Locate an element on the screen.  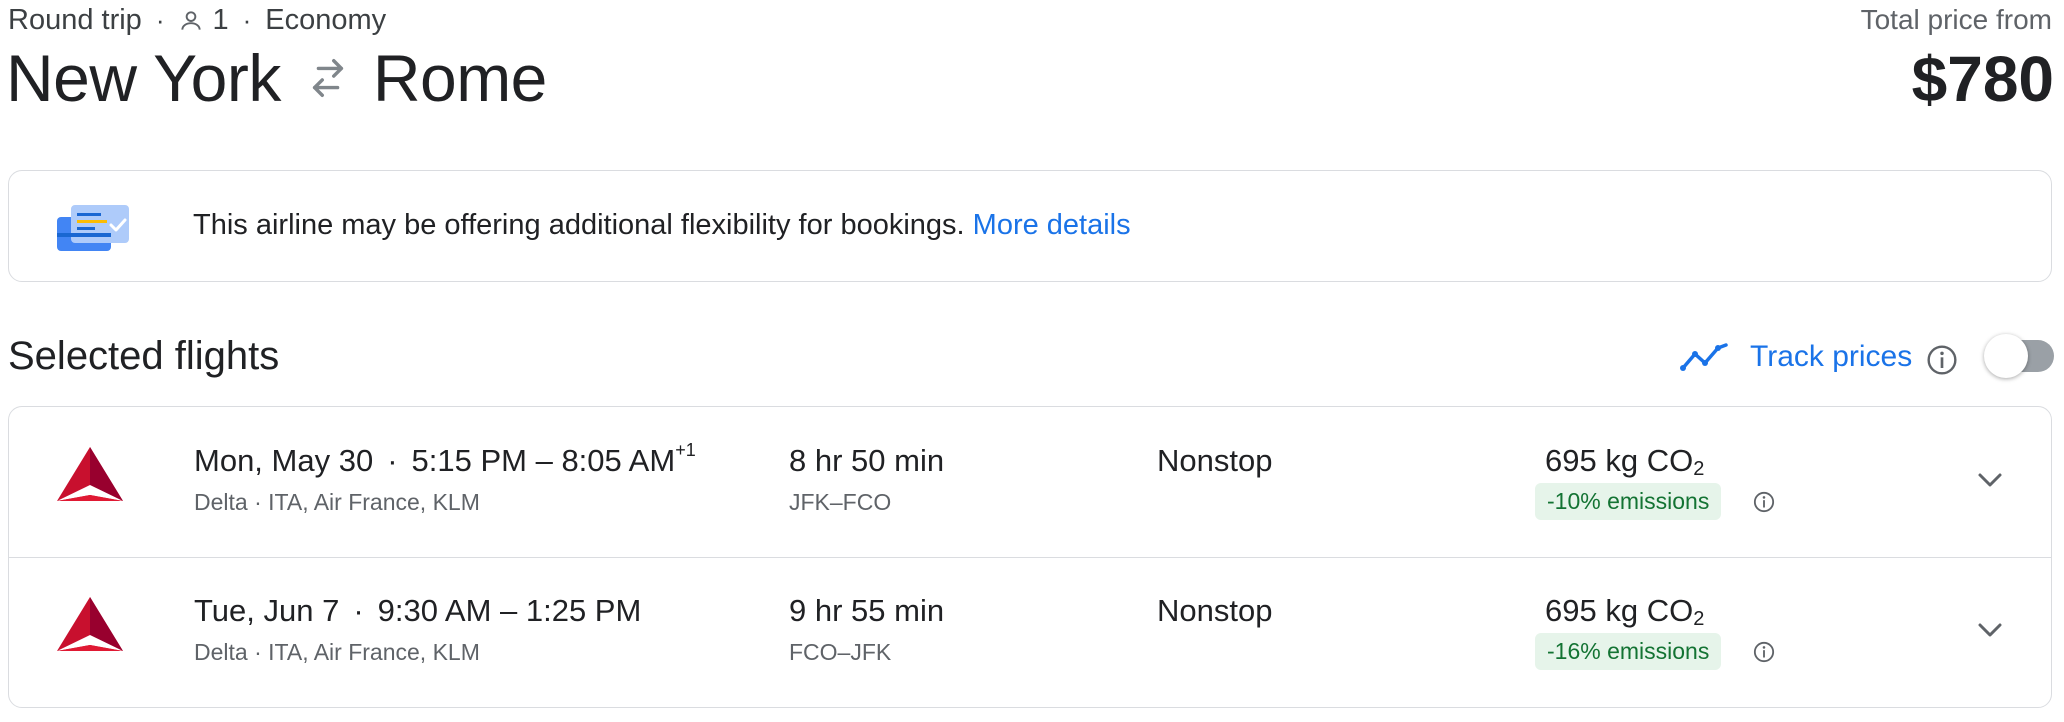
total-price: $780 is located at coordinates (1982, 79).